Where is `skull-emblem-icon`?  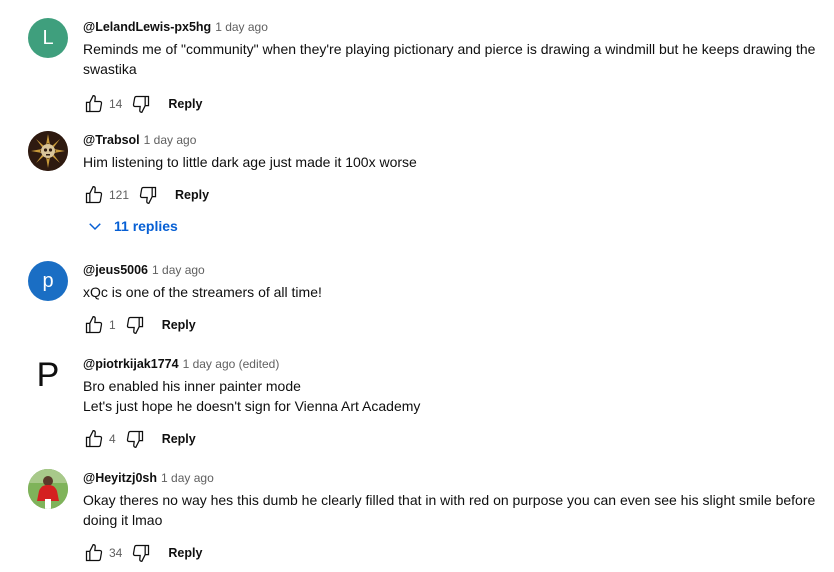 skull-emblem-icon is located at coordinates (48, 151).